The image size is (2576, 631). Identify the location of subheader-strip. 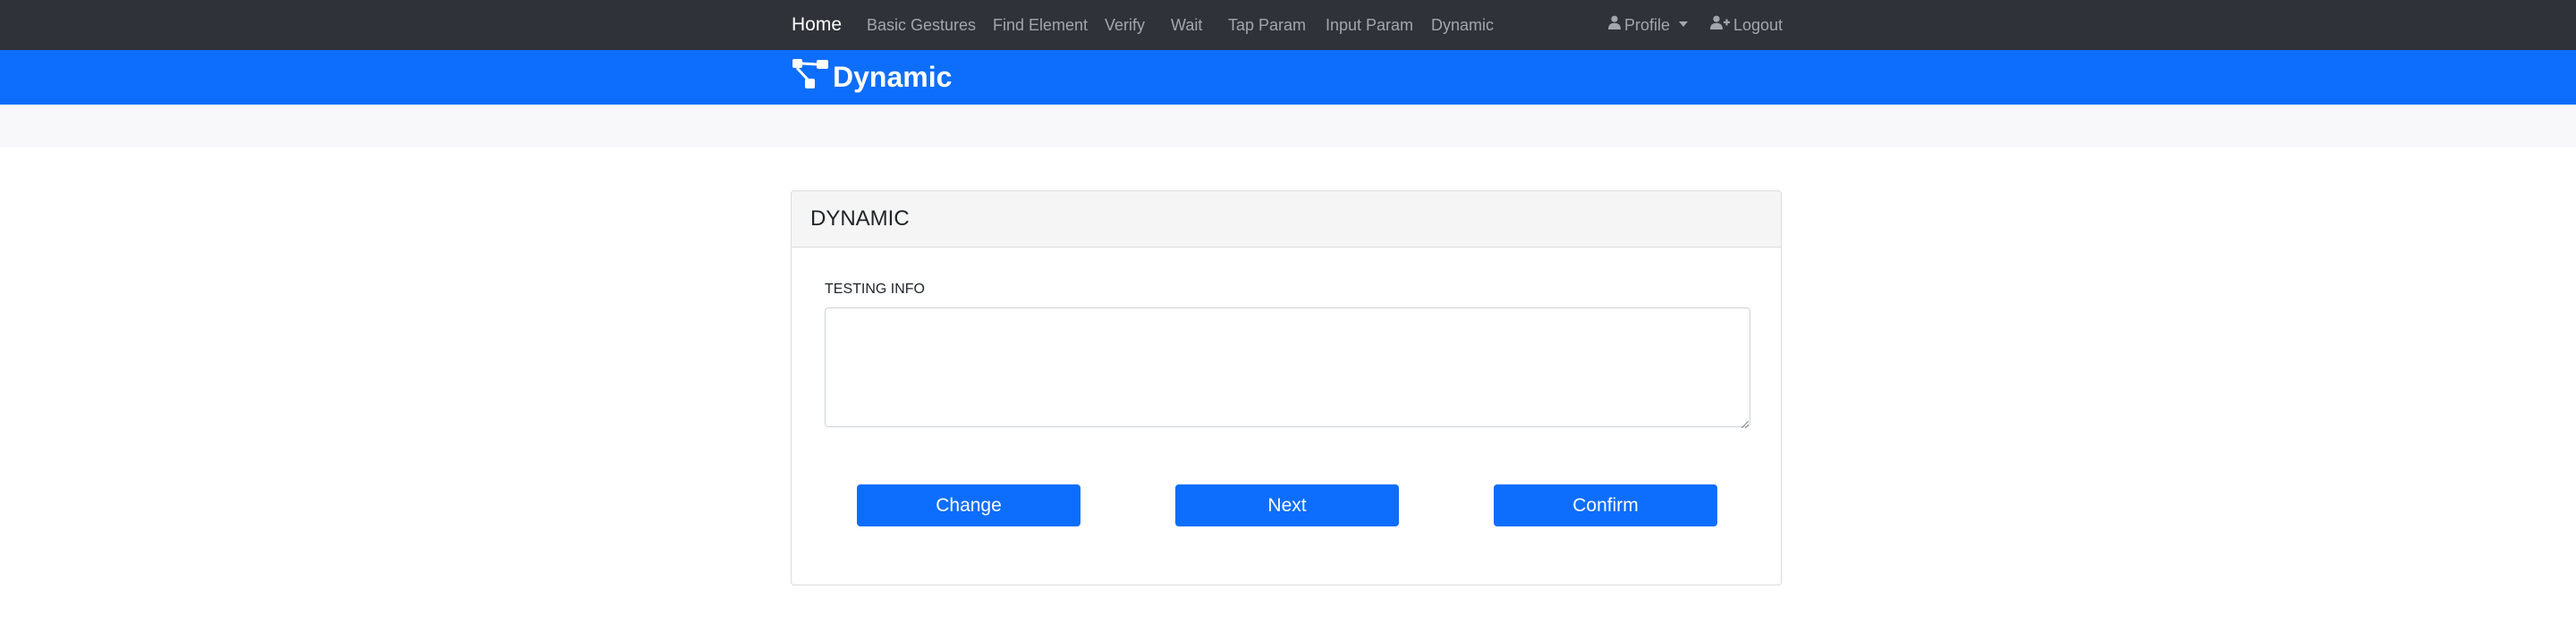
(1288, 126).